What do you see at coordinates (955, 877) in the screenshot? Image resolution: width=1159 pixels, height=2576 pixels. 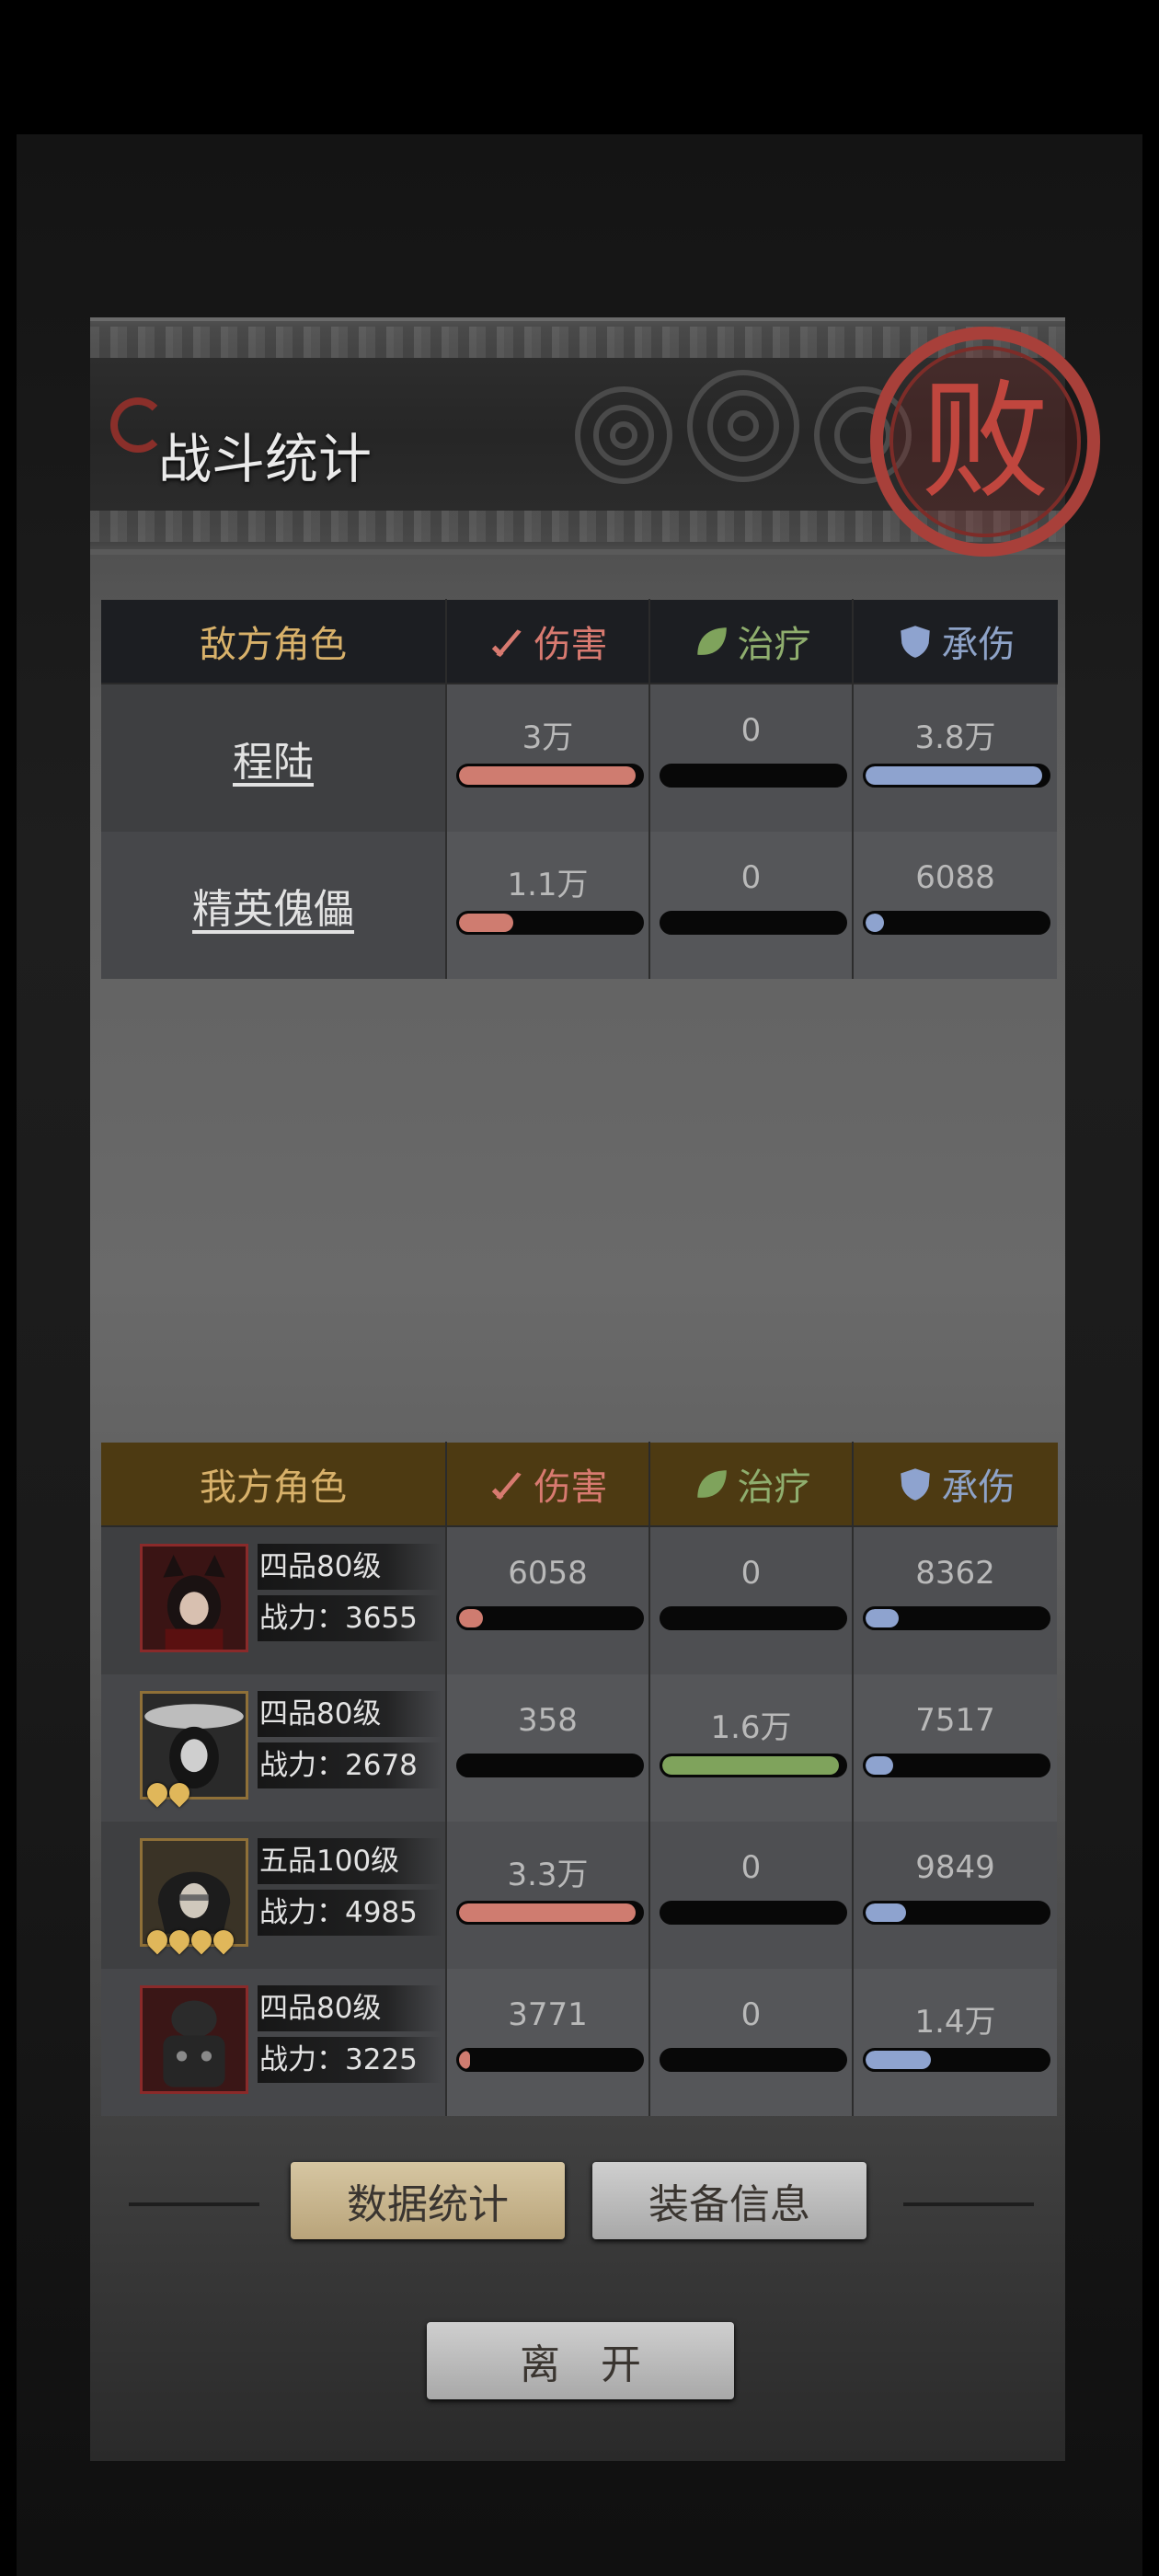 I see `taken-value: 6088` at bounding box center [955, 877].